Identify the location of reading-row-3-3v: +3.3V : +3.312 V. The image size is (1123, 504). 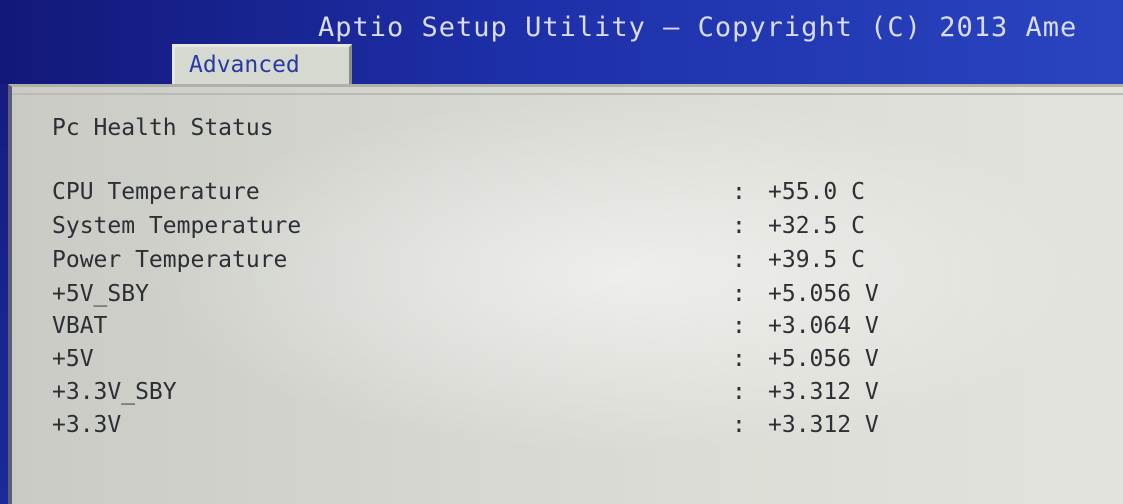
(561, 429).